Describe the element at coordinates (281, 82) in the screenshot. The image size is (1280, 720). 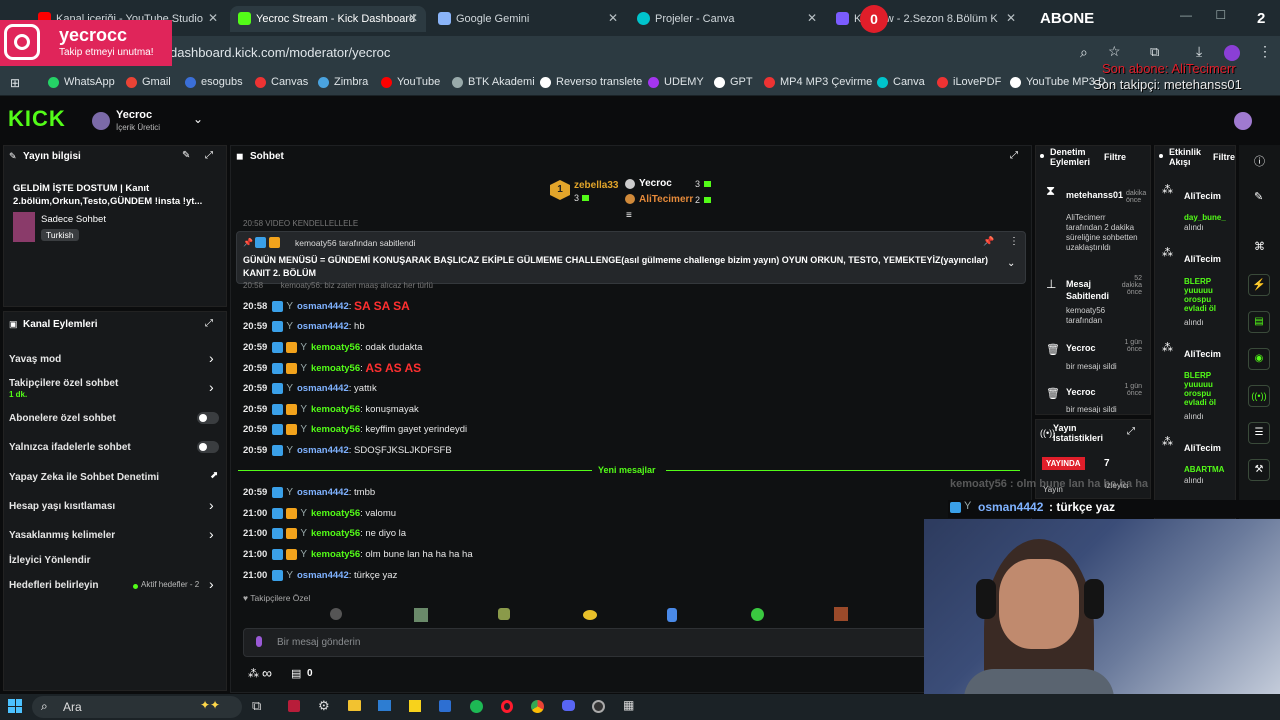
I see `bookmark-canvas: Canvas` at that location.